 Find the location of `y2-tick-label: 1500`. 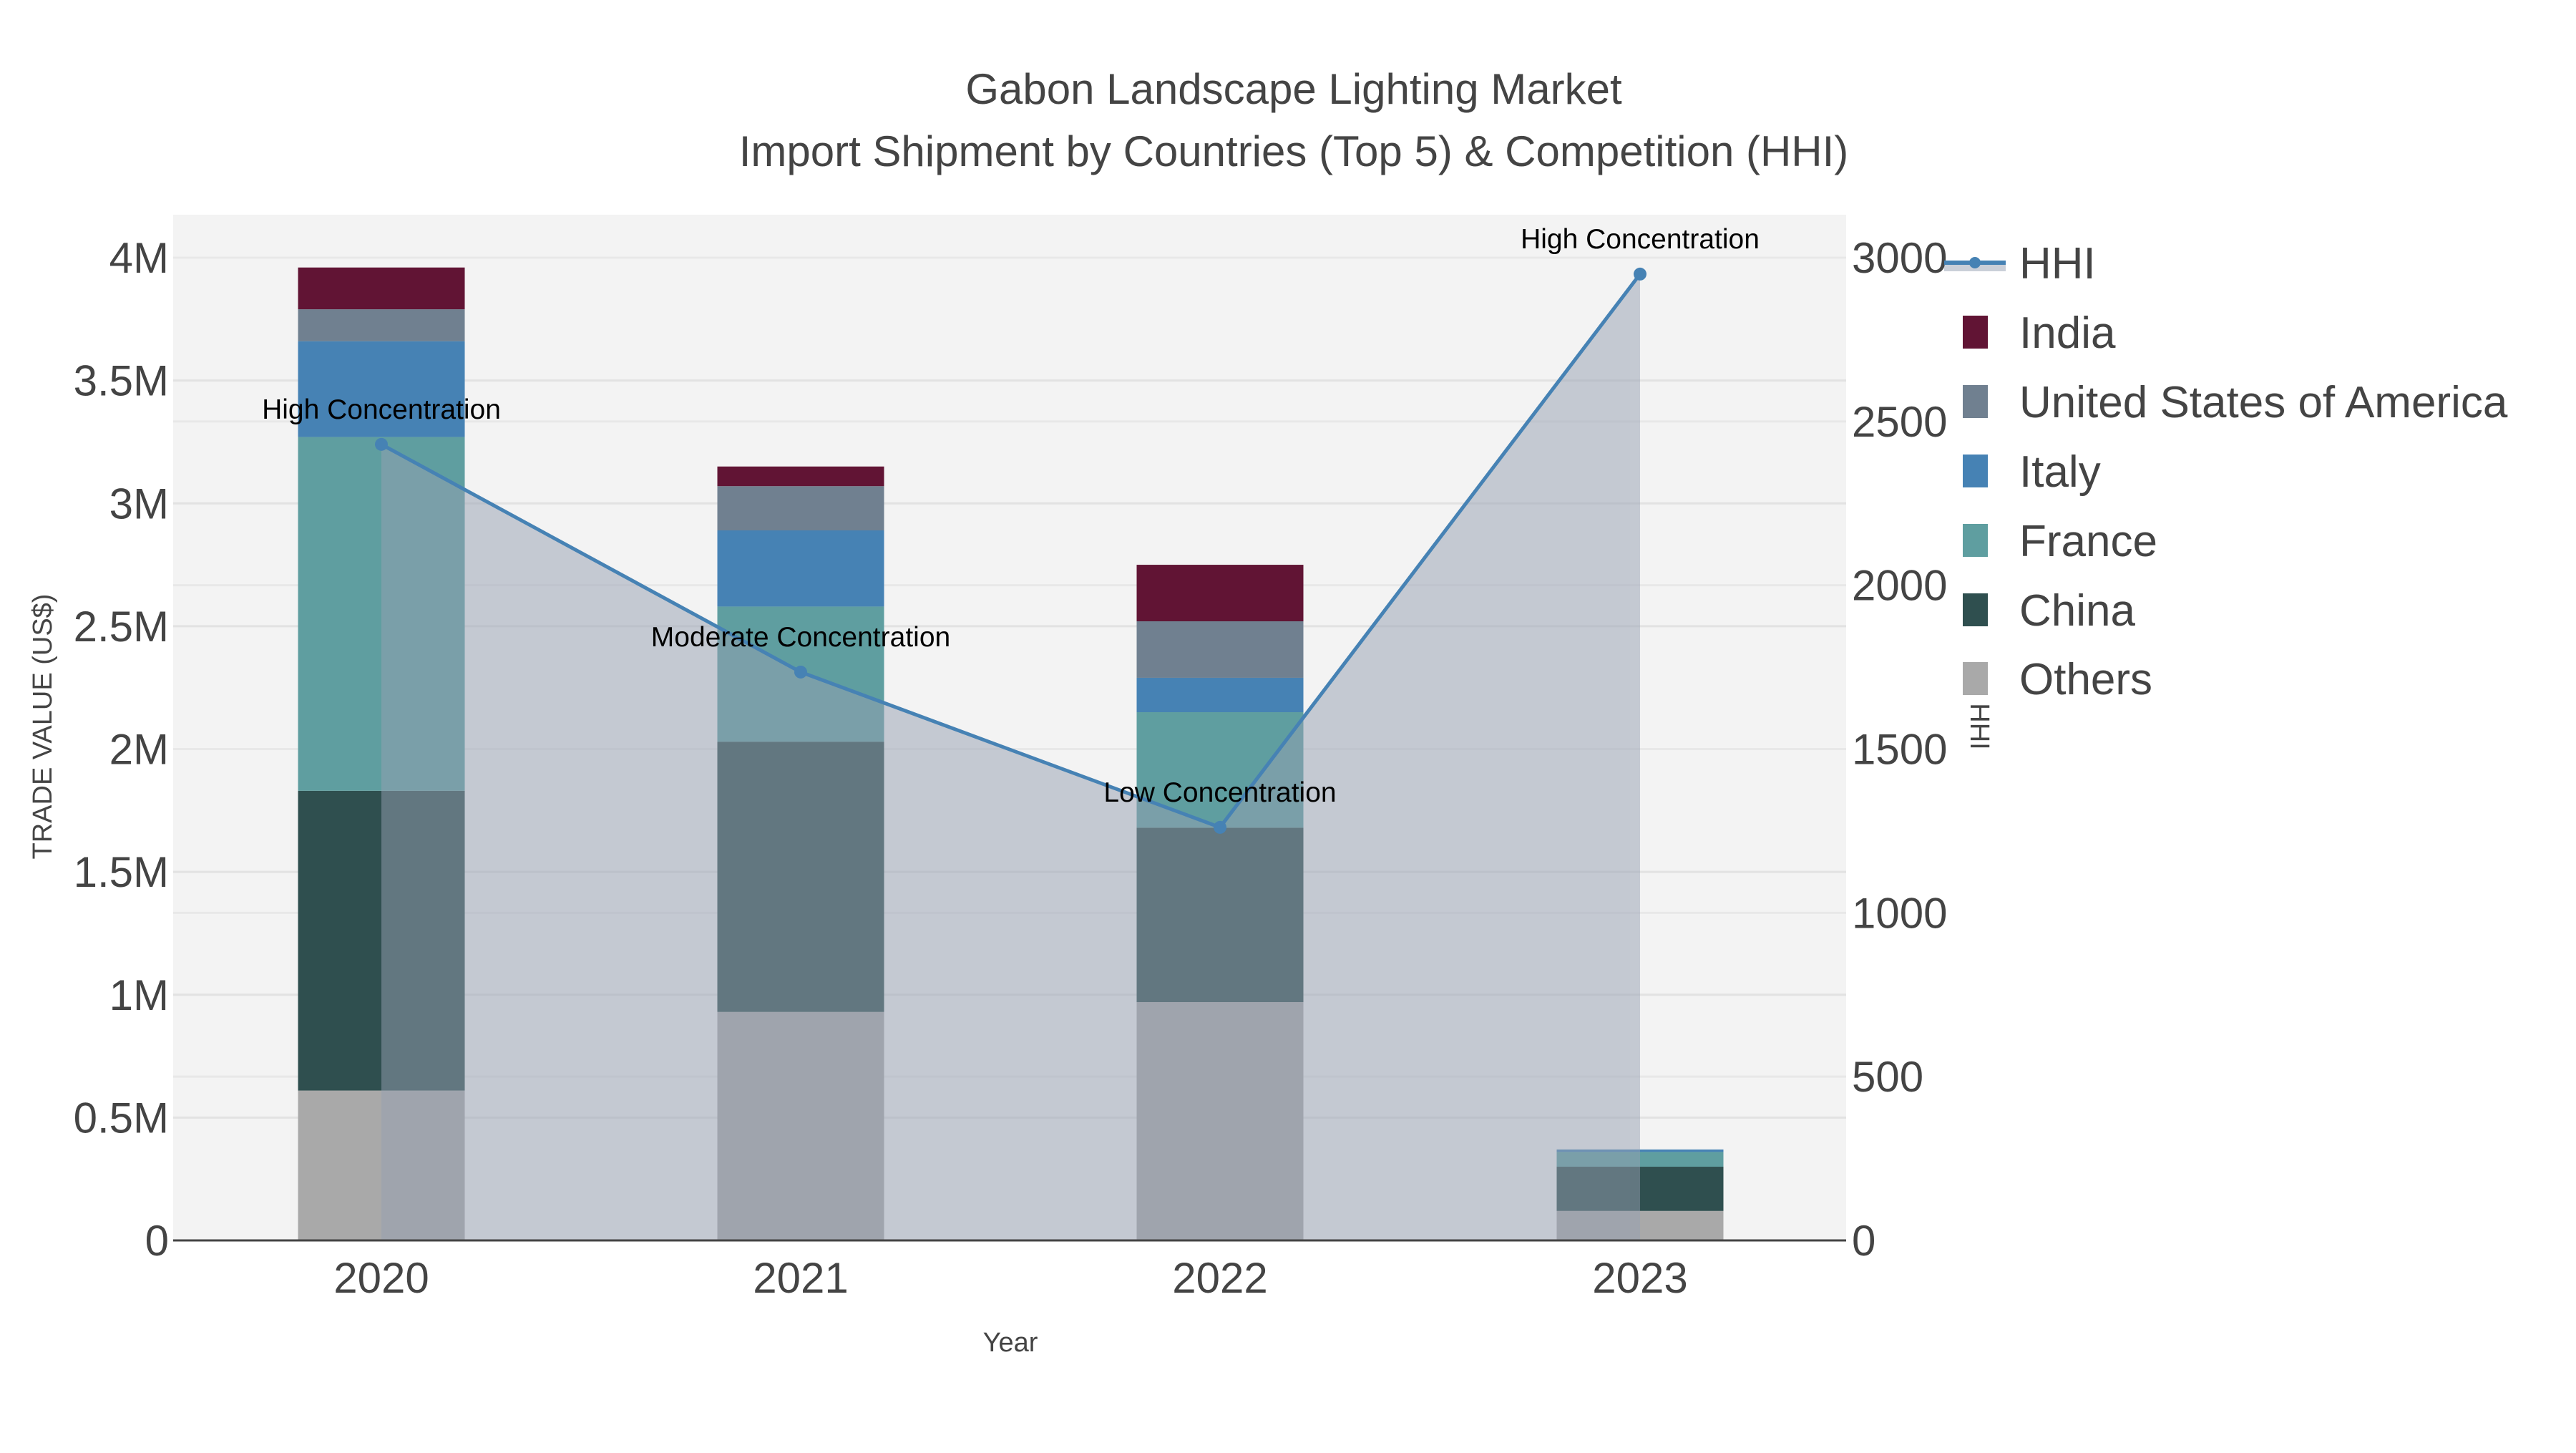

y2-tick-label: 1500 is located at coordinates (1899, 750).